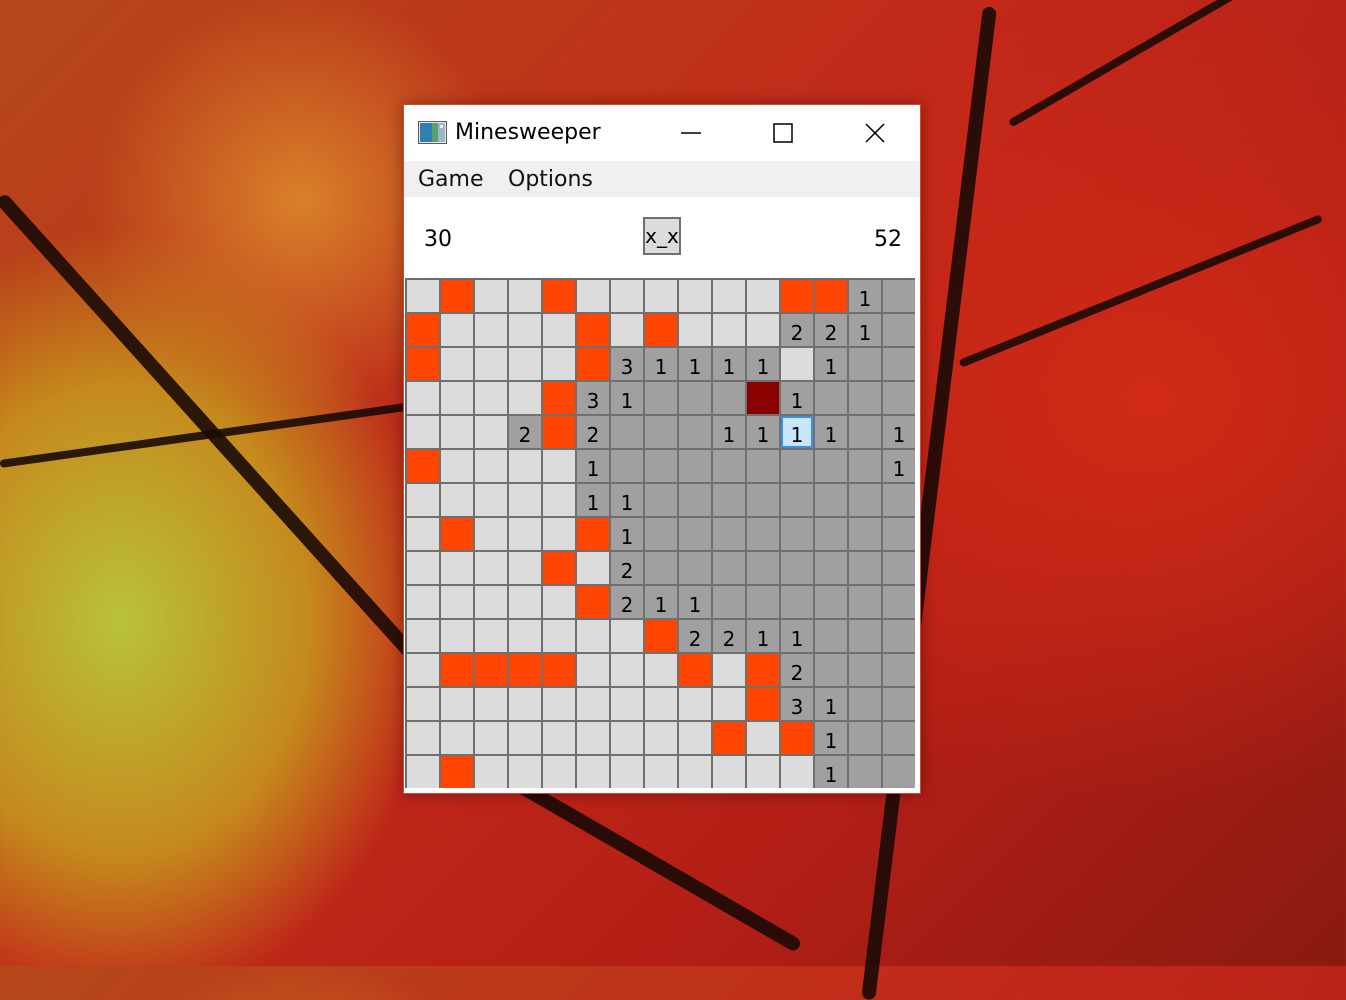 The width and height of the screenshot is (1346, 1000). Describe the element at coordinates (797, 466) in the screenshot. I see `cell-r6-c12` at that location.